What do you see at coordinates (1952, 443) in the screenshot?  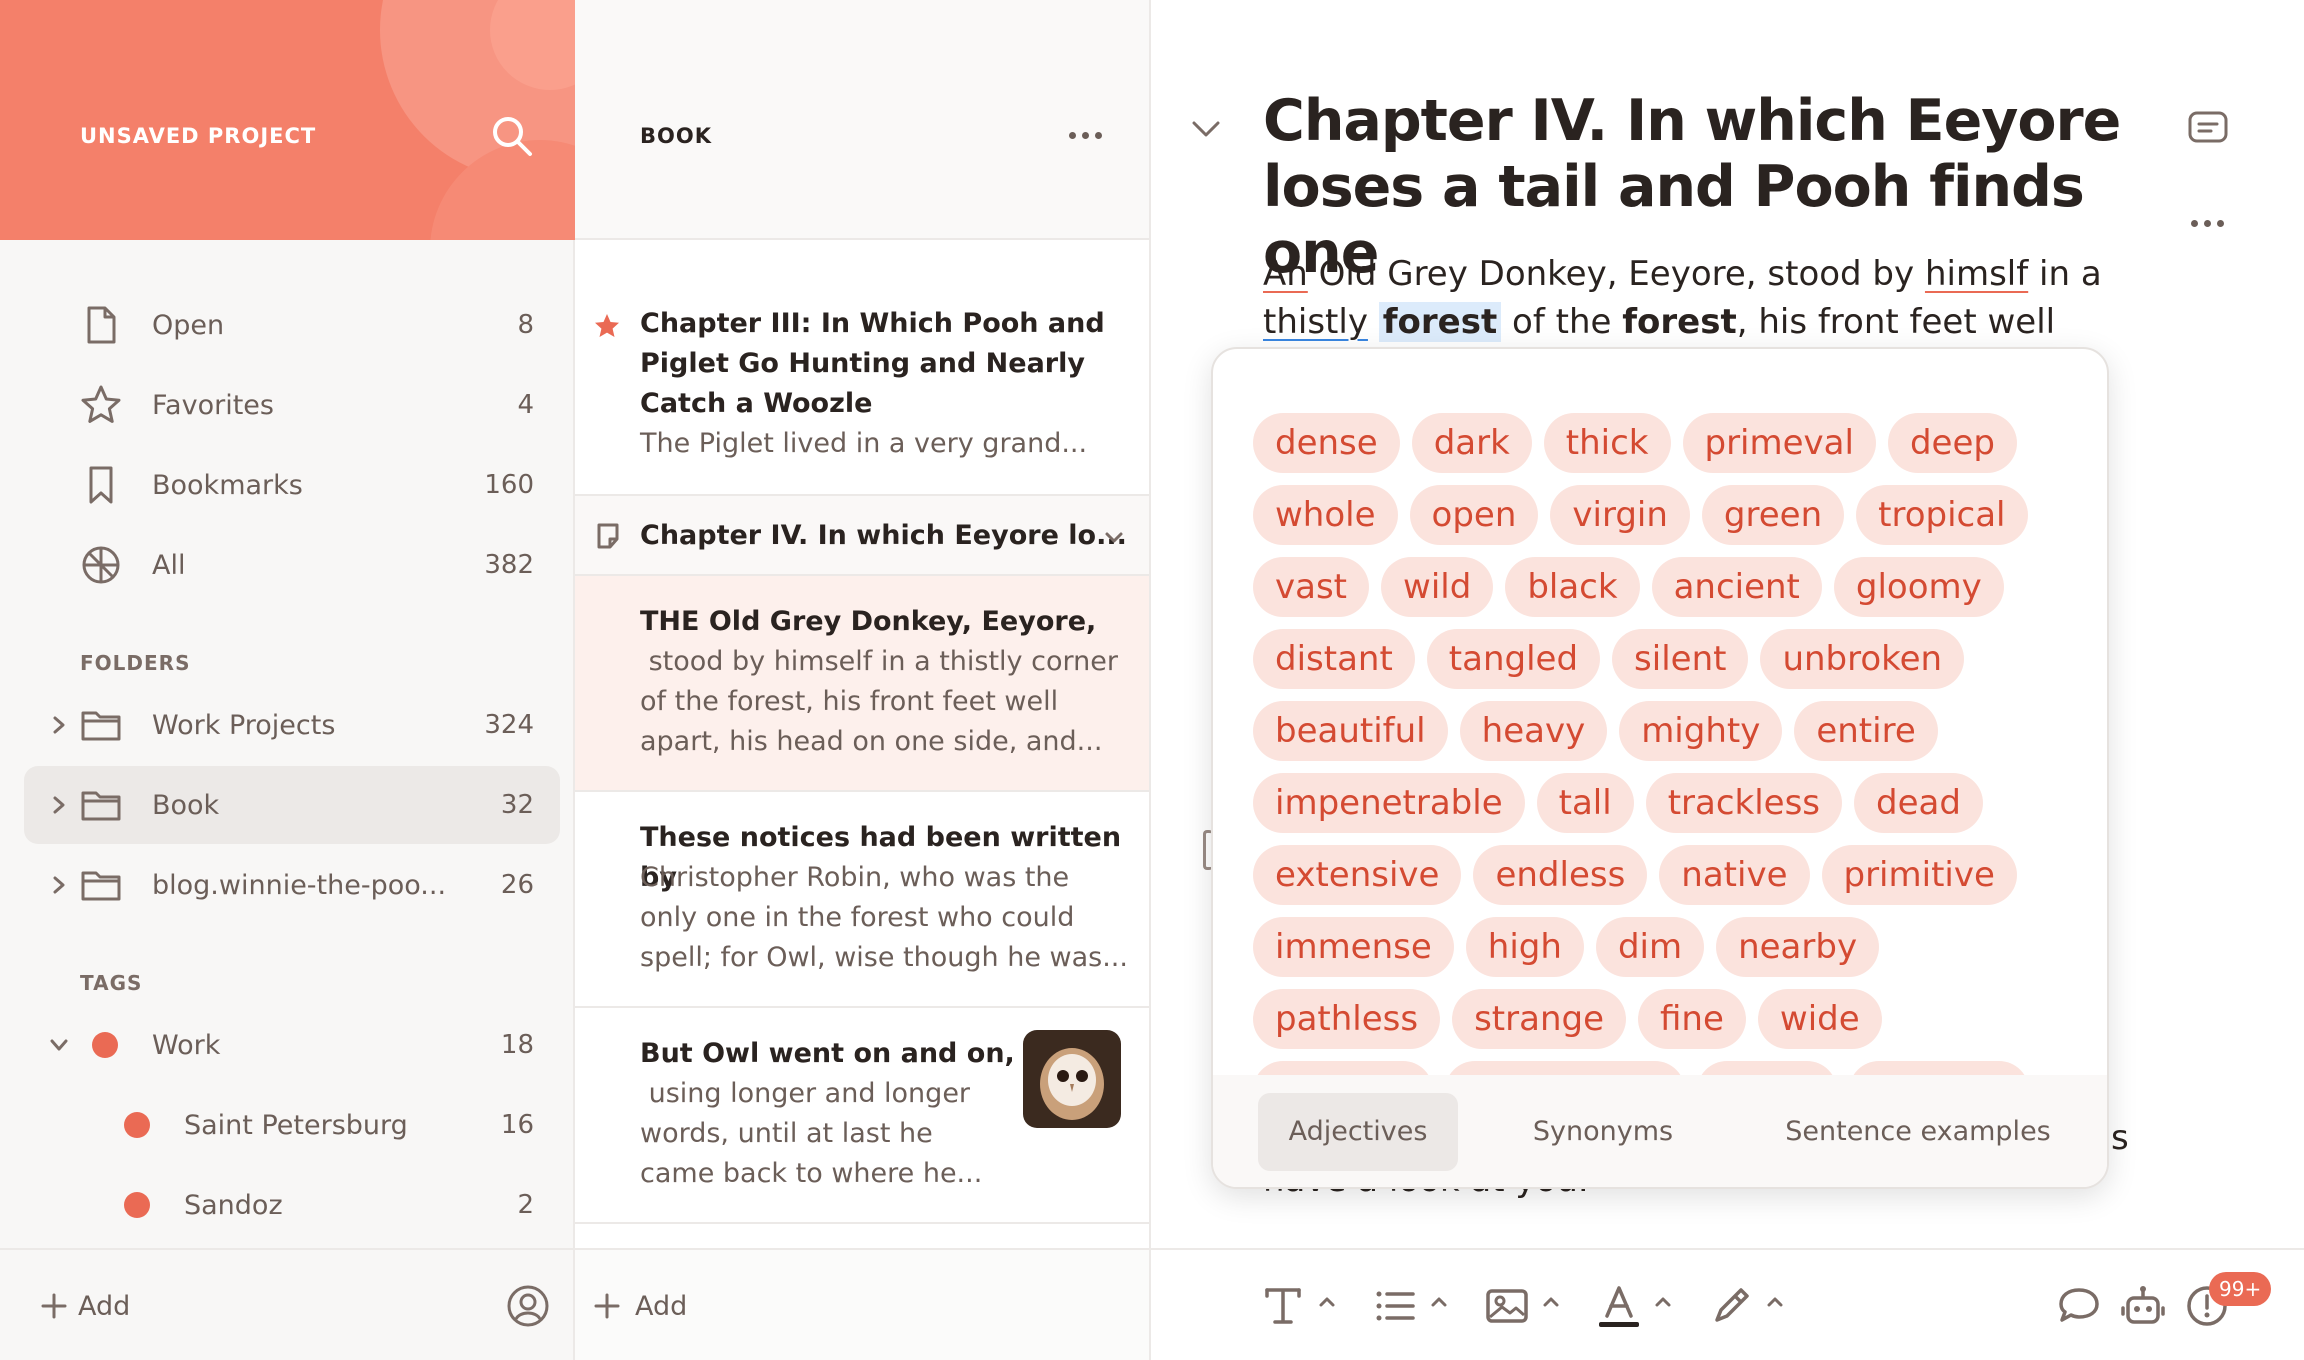 I see `suggestion-chip: deep` at bounding box center [1952, 443].